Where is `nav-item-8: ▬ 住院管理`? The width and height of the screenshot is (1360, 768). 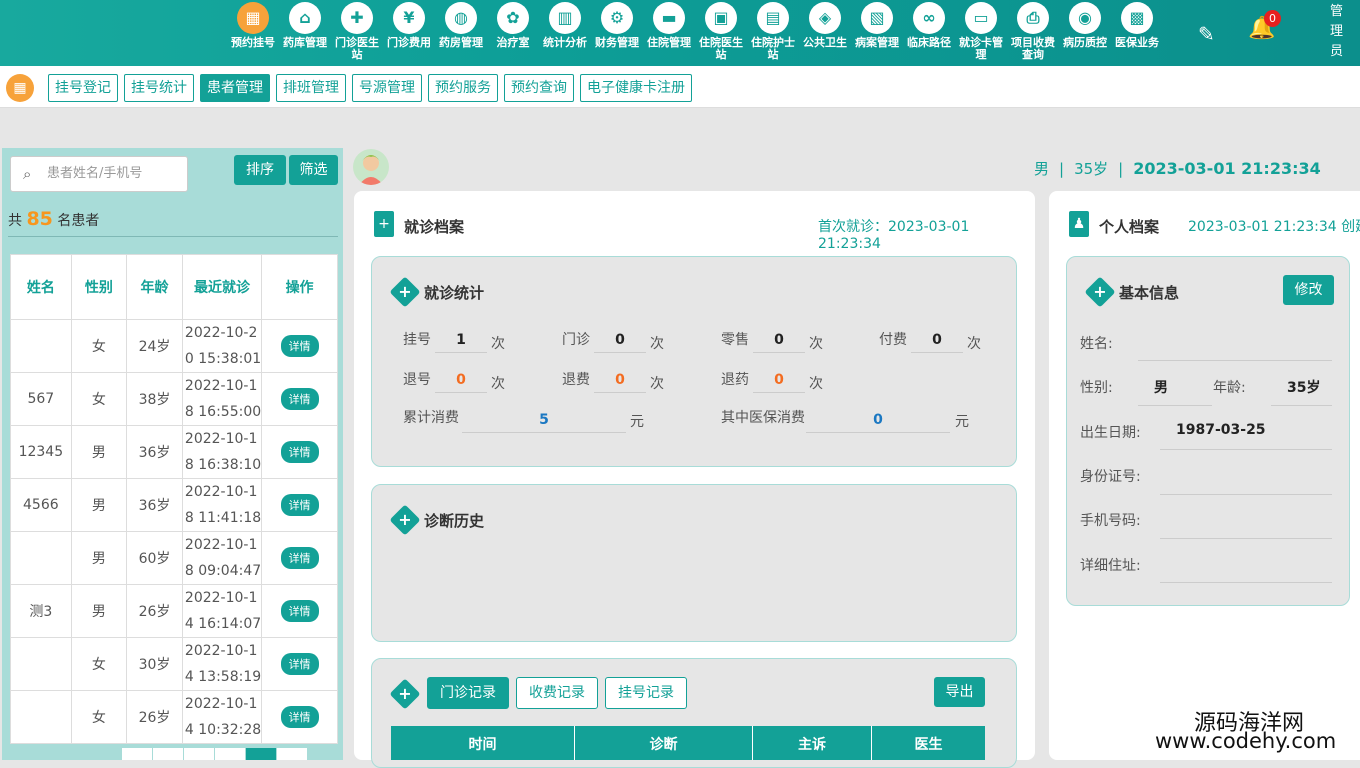 nav-item-8: ▬ 住院管理 is located at coordinates (669, 33).